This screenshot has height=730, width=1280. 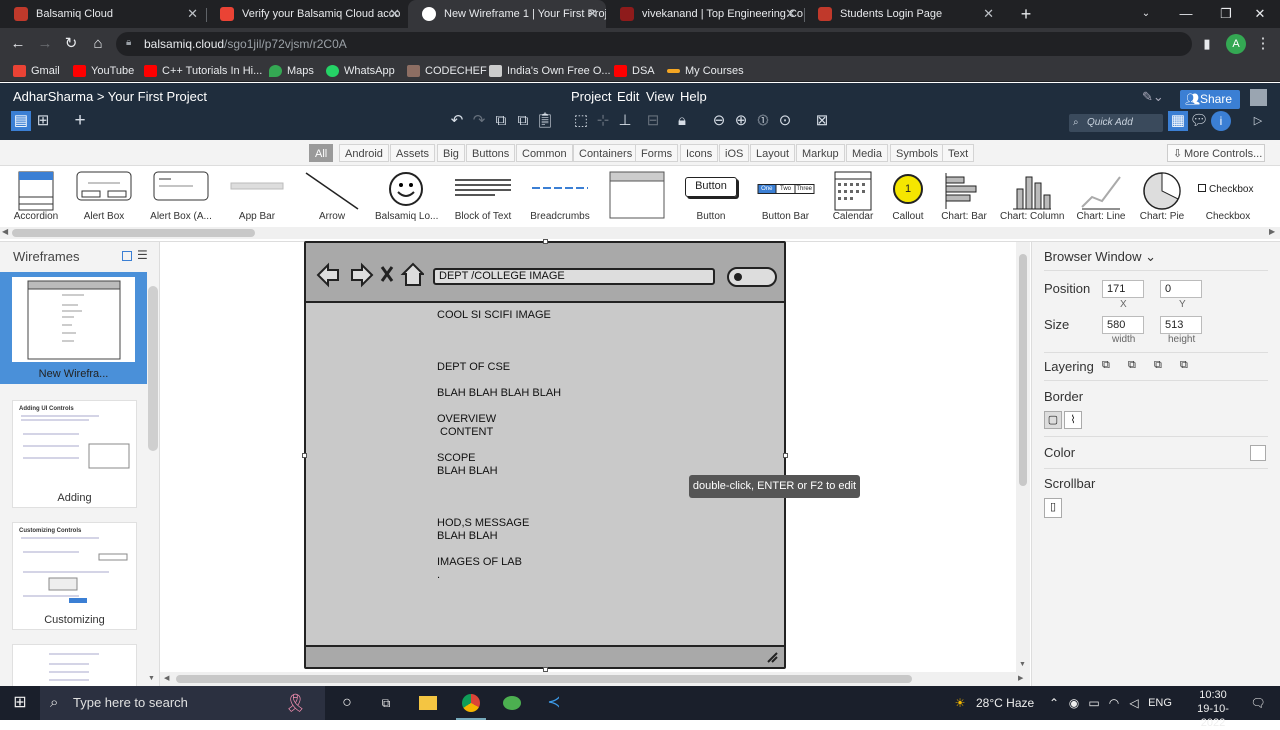 I want to click on redo-icon: ↷, so click(x=479, y=121).